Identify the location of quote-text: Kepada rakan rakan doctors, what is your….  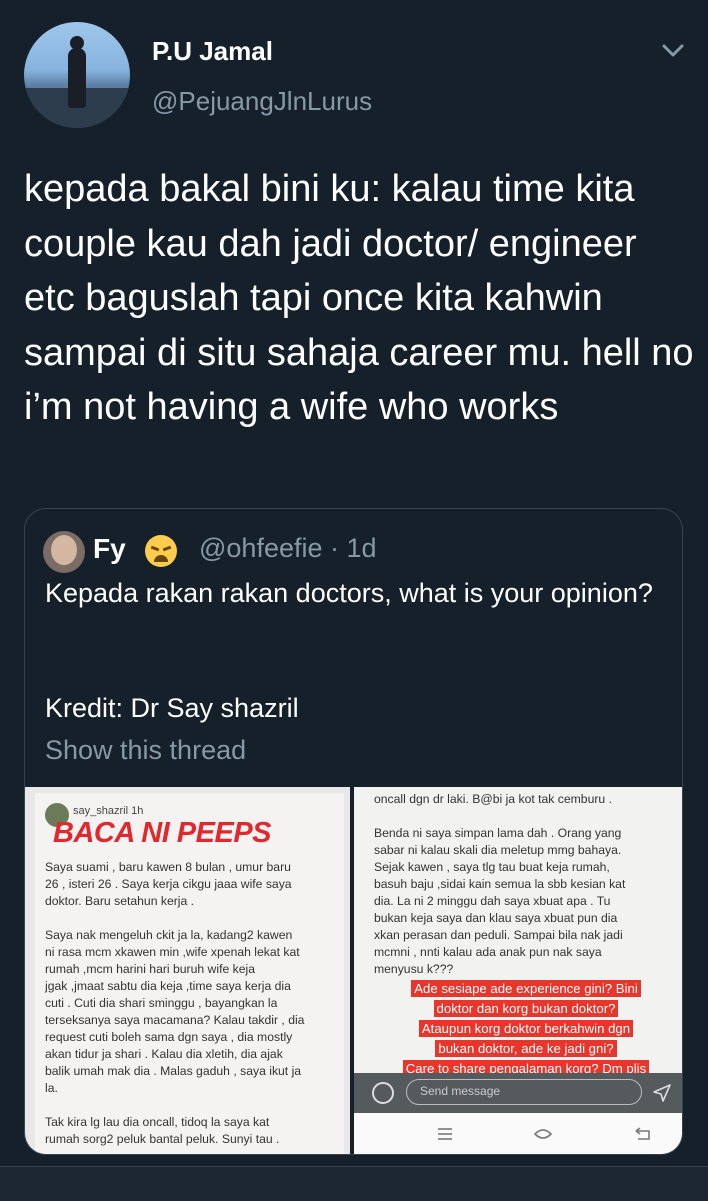
(349, 593).